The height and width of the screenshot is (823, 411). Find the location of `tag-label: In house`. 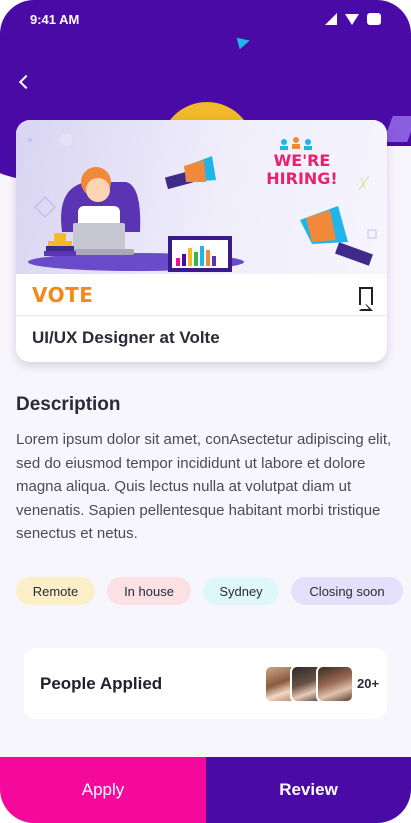

tag-label: In house is located at coordinates (149, 591).